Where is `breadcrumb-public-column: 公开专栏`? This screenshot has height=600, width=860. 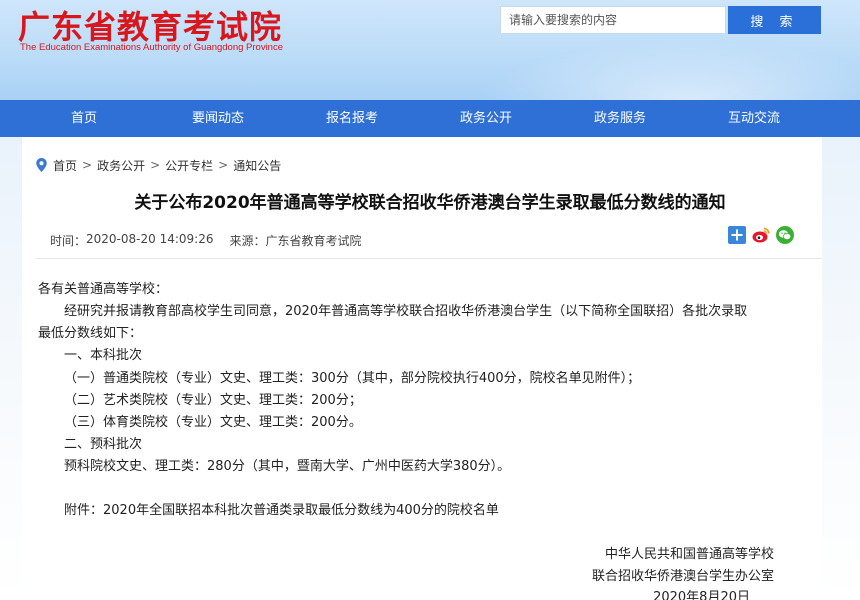
breadcrumb-public-column: 公开专栏 is located at coordinates (189, 165).